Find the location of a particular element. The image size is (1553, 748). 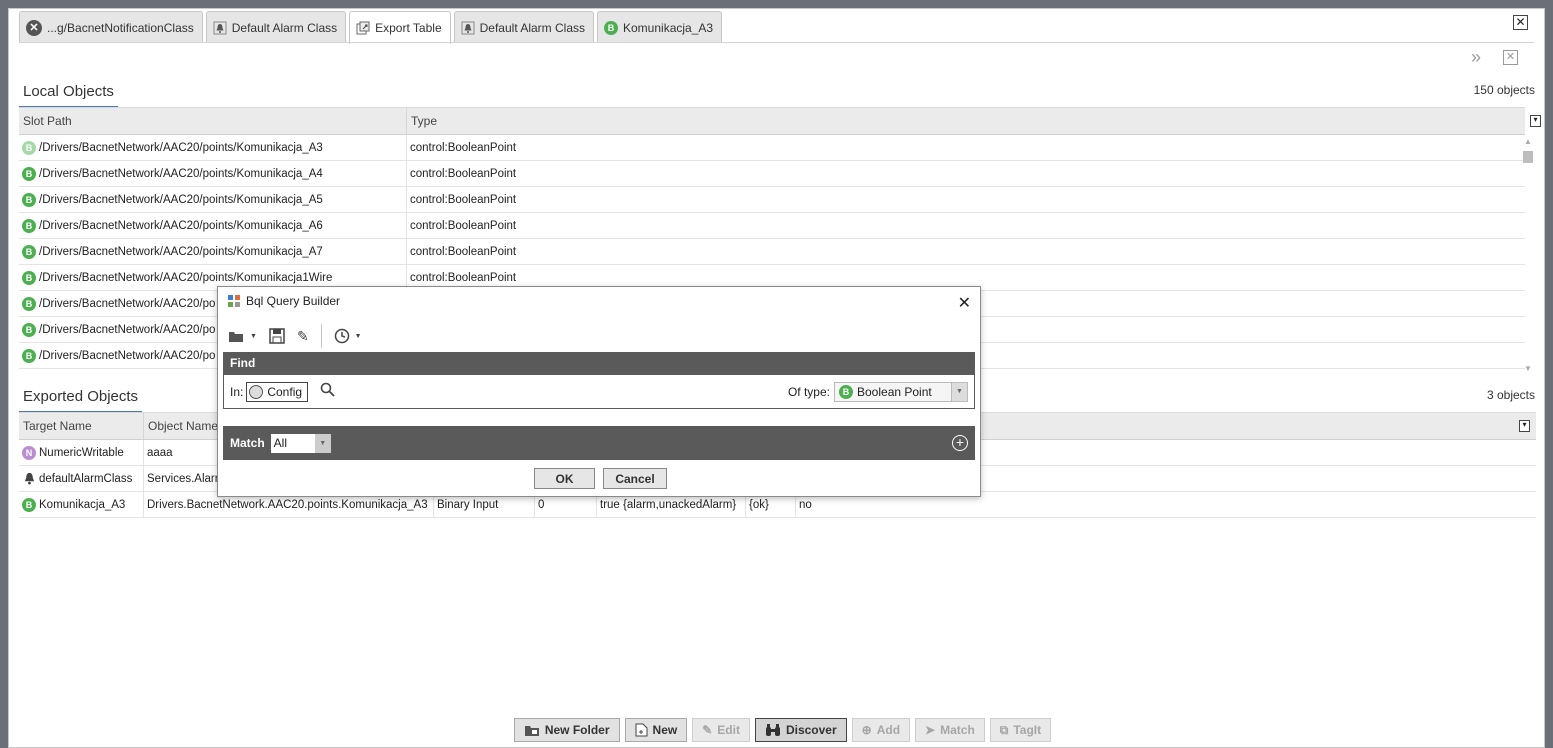

save-button is located at coordinates (277, 336).